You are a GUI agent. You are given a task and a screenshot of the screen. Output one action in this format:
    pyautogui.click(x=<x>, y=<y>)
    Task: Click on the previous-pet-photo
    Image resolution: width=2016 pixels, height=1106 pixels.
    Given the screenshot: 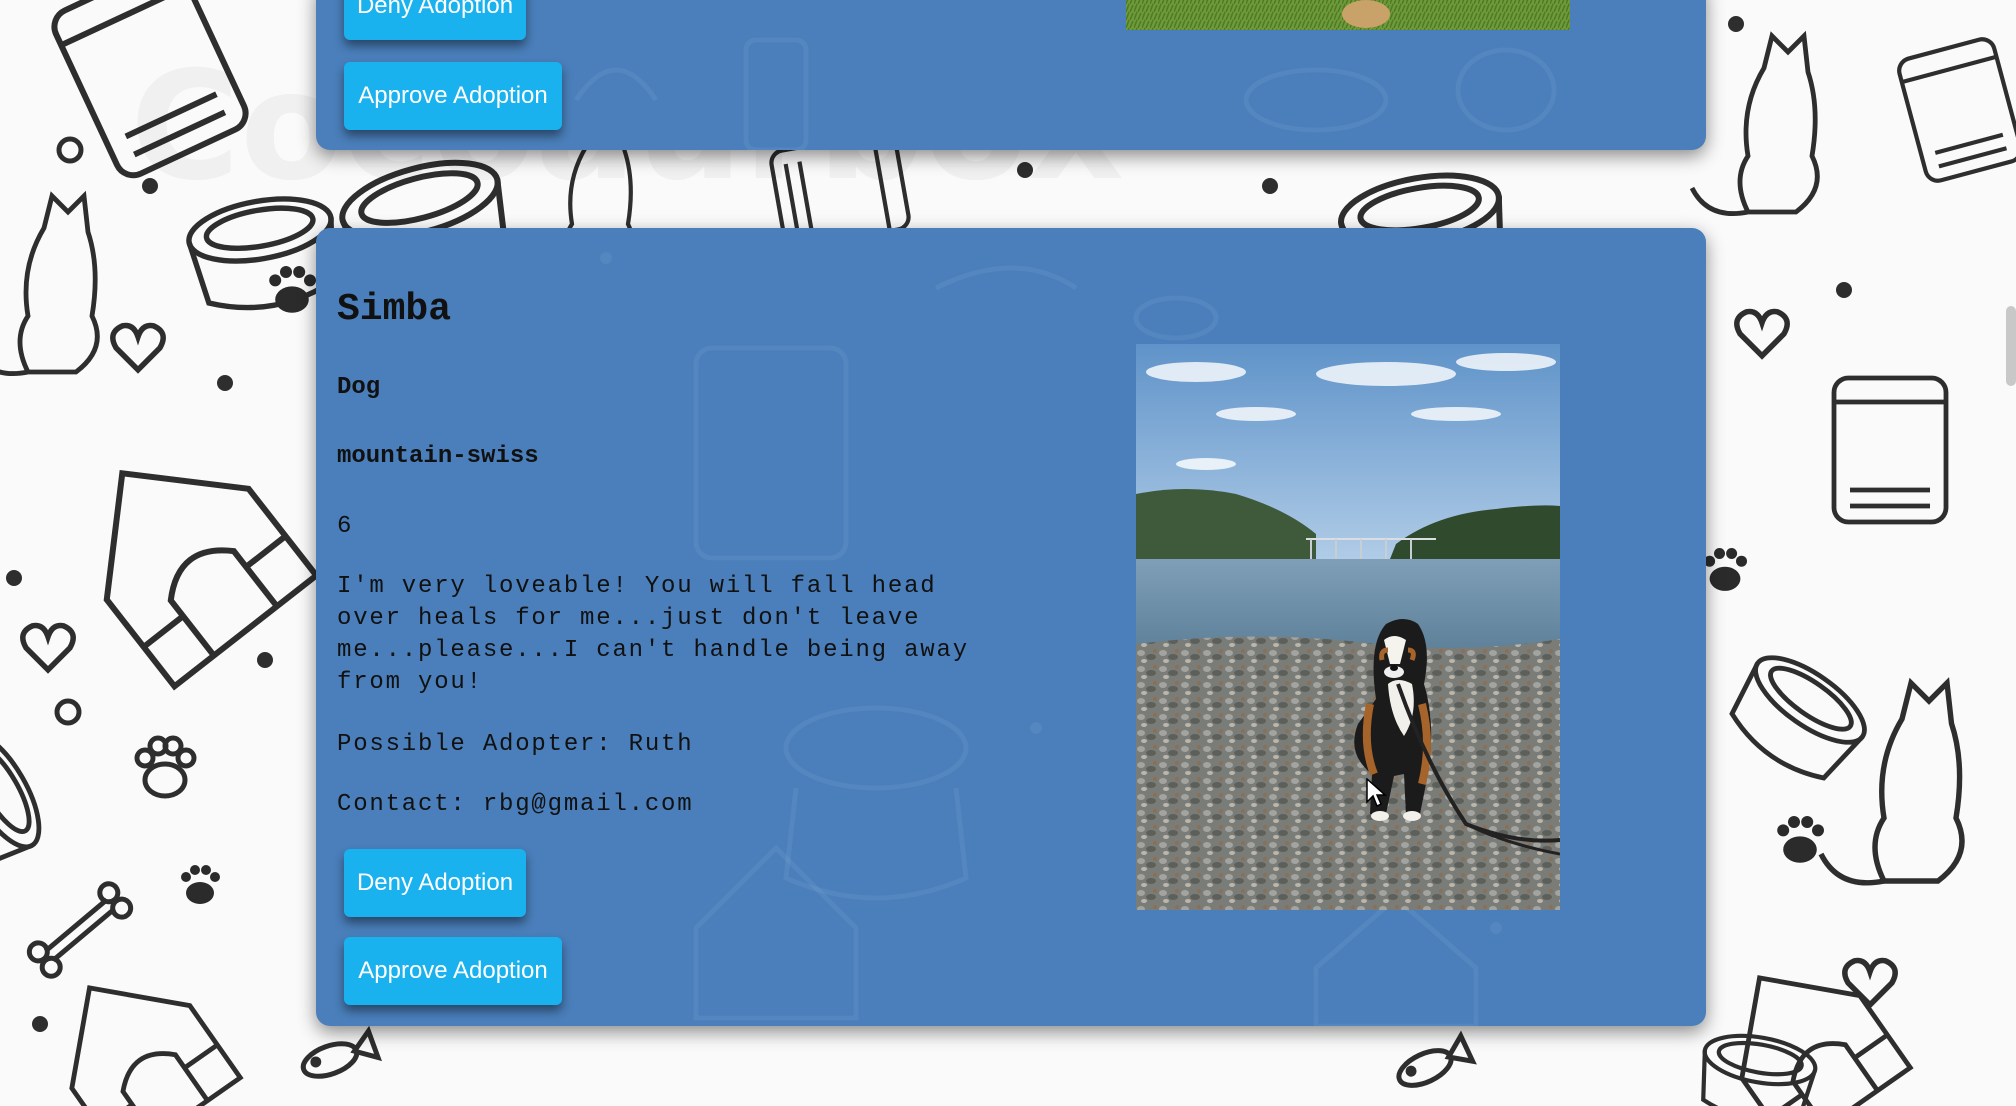 What is the action you would take?
    pyautogui.click(x=1348, y=15)
    